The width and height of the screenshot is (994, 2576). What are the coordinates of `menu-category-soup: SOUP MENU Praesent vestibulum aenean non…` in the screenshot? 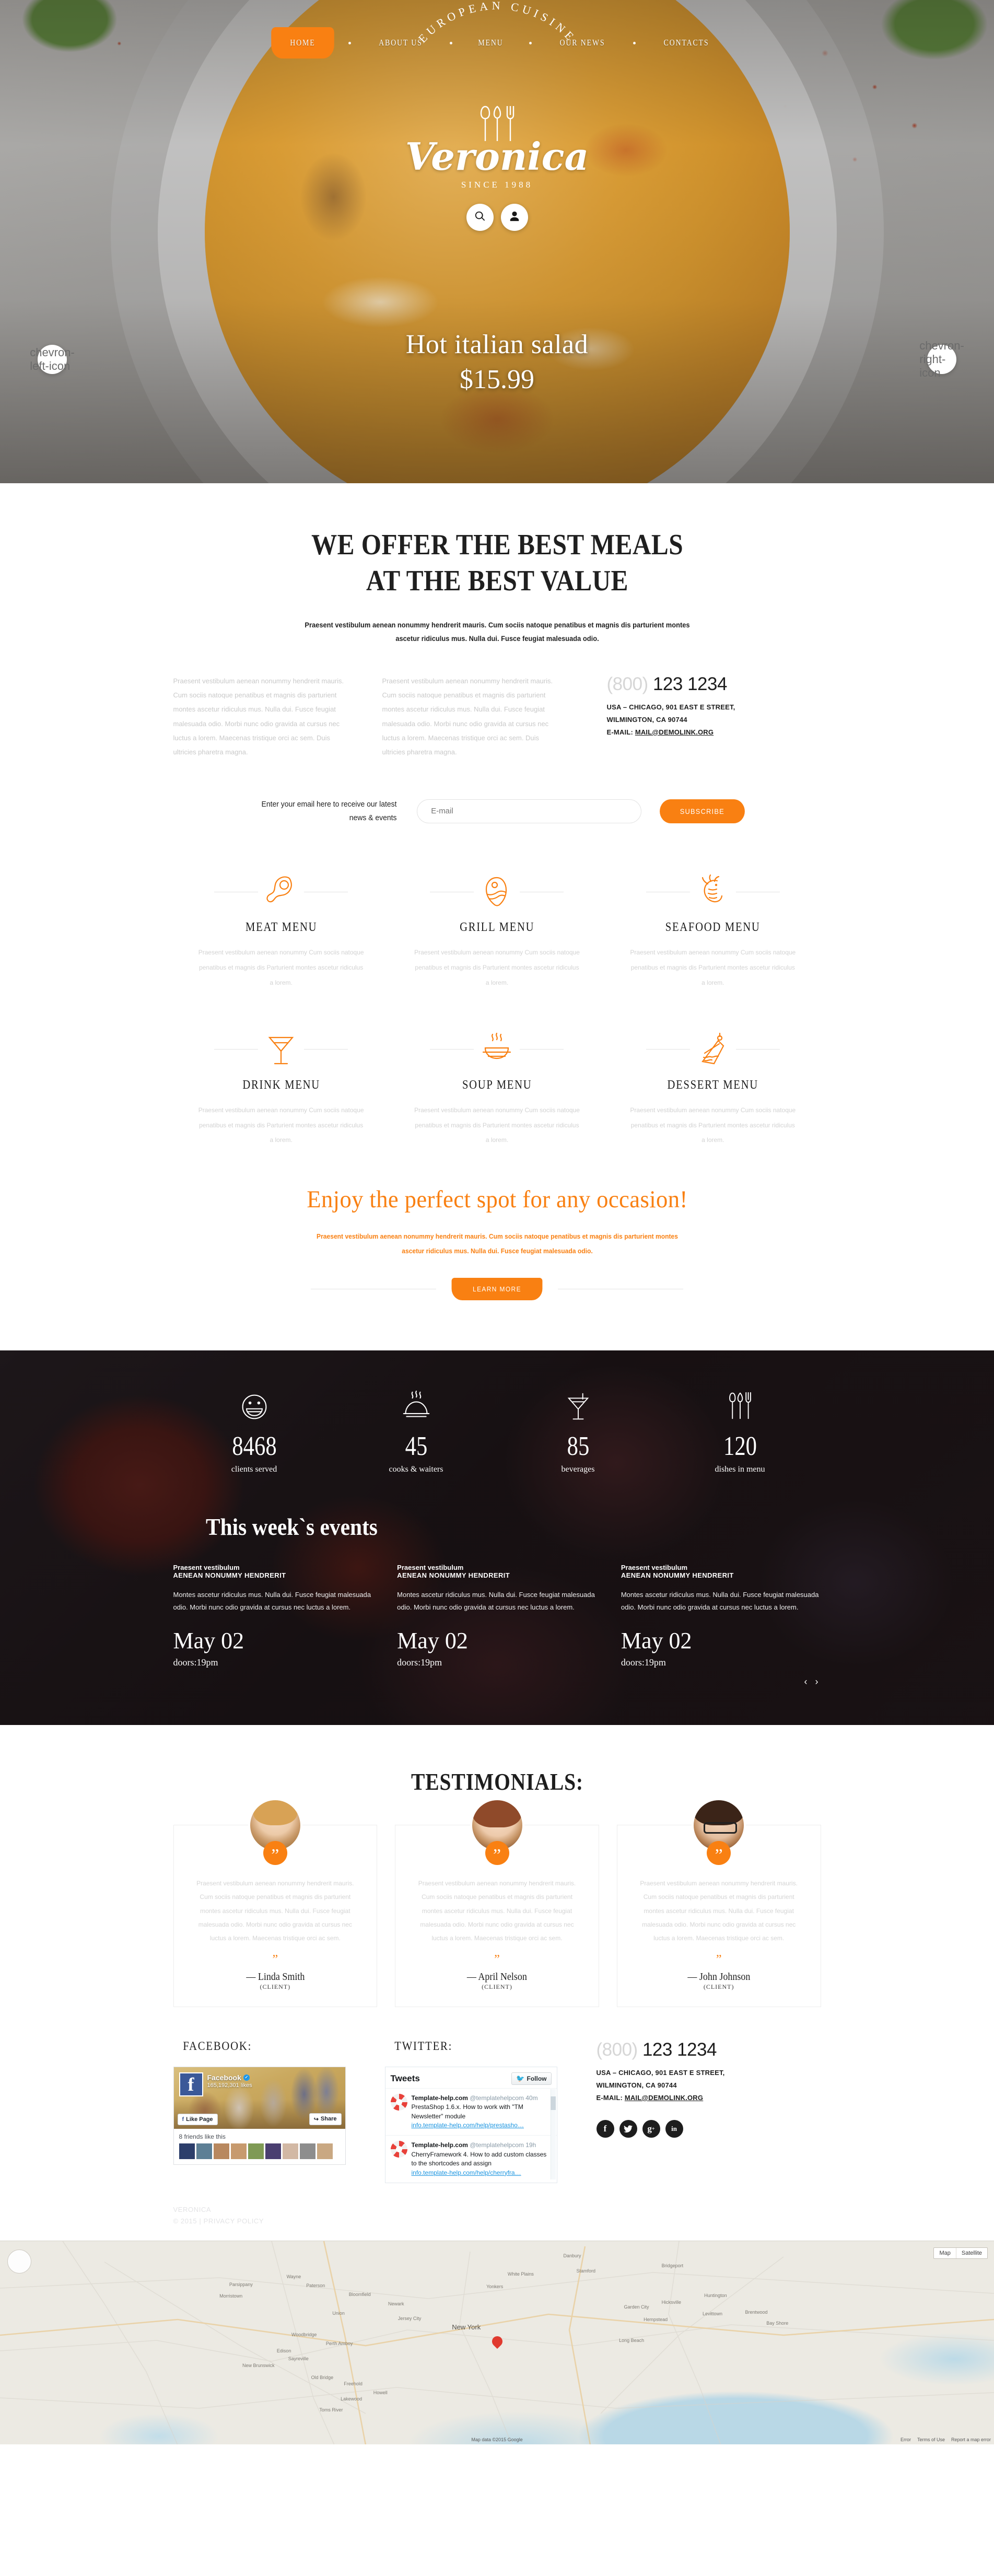 It's located at (497, 1097).